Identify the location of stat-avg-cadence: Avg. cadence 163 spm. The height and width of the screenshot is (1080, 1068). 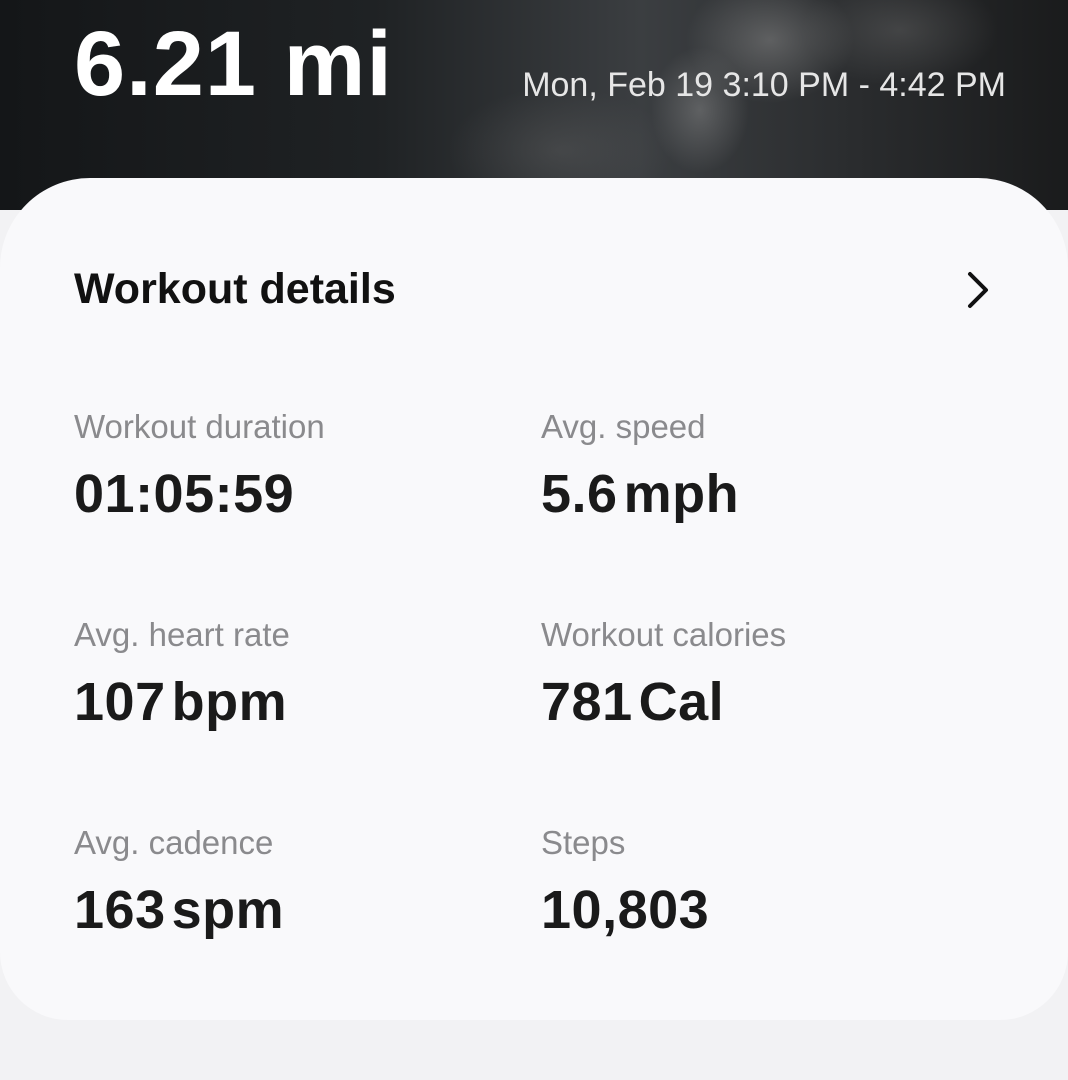
(284, 881).